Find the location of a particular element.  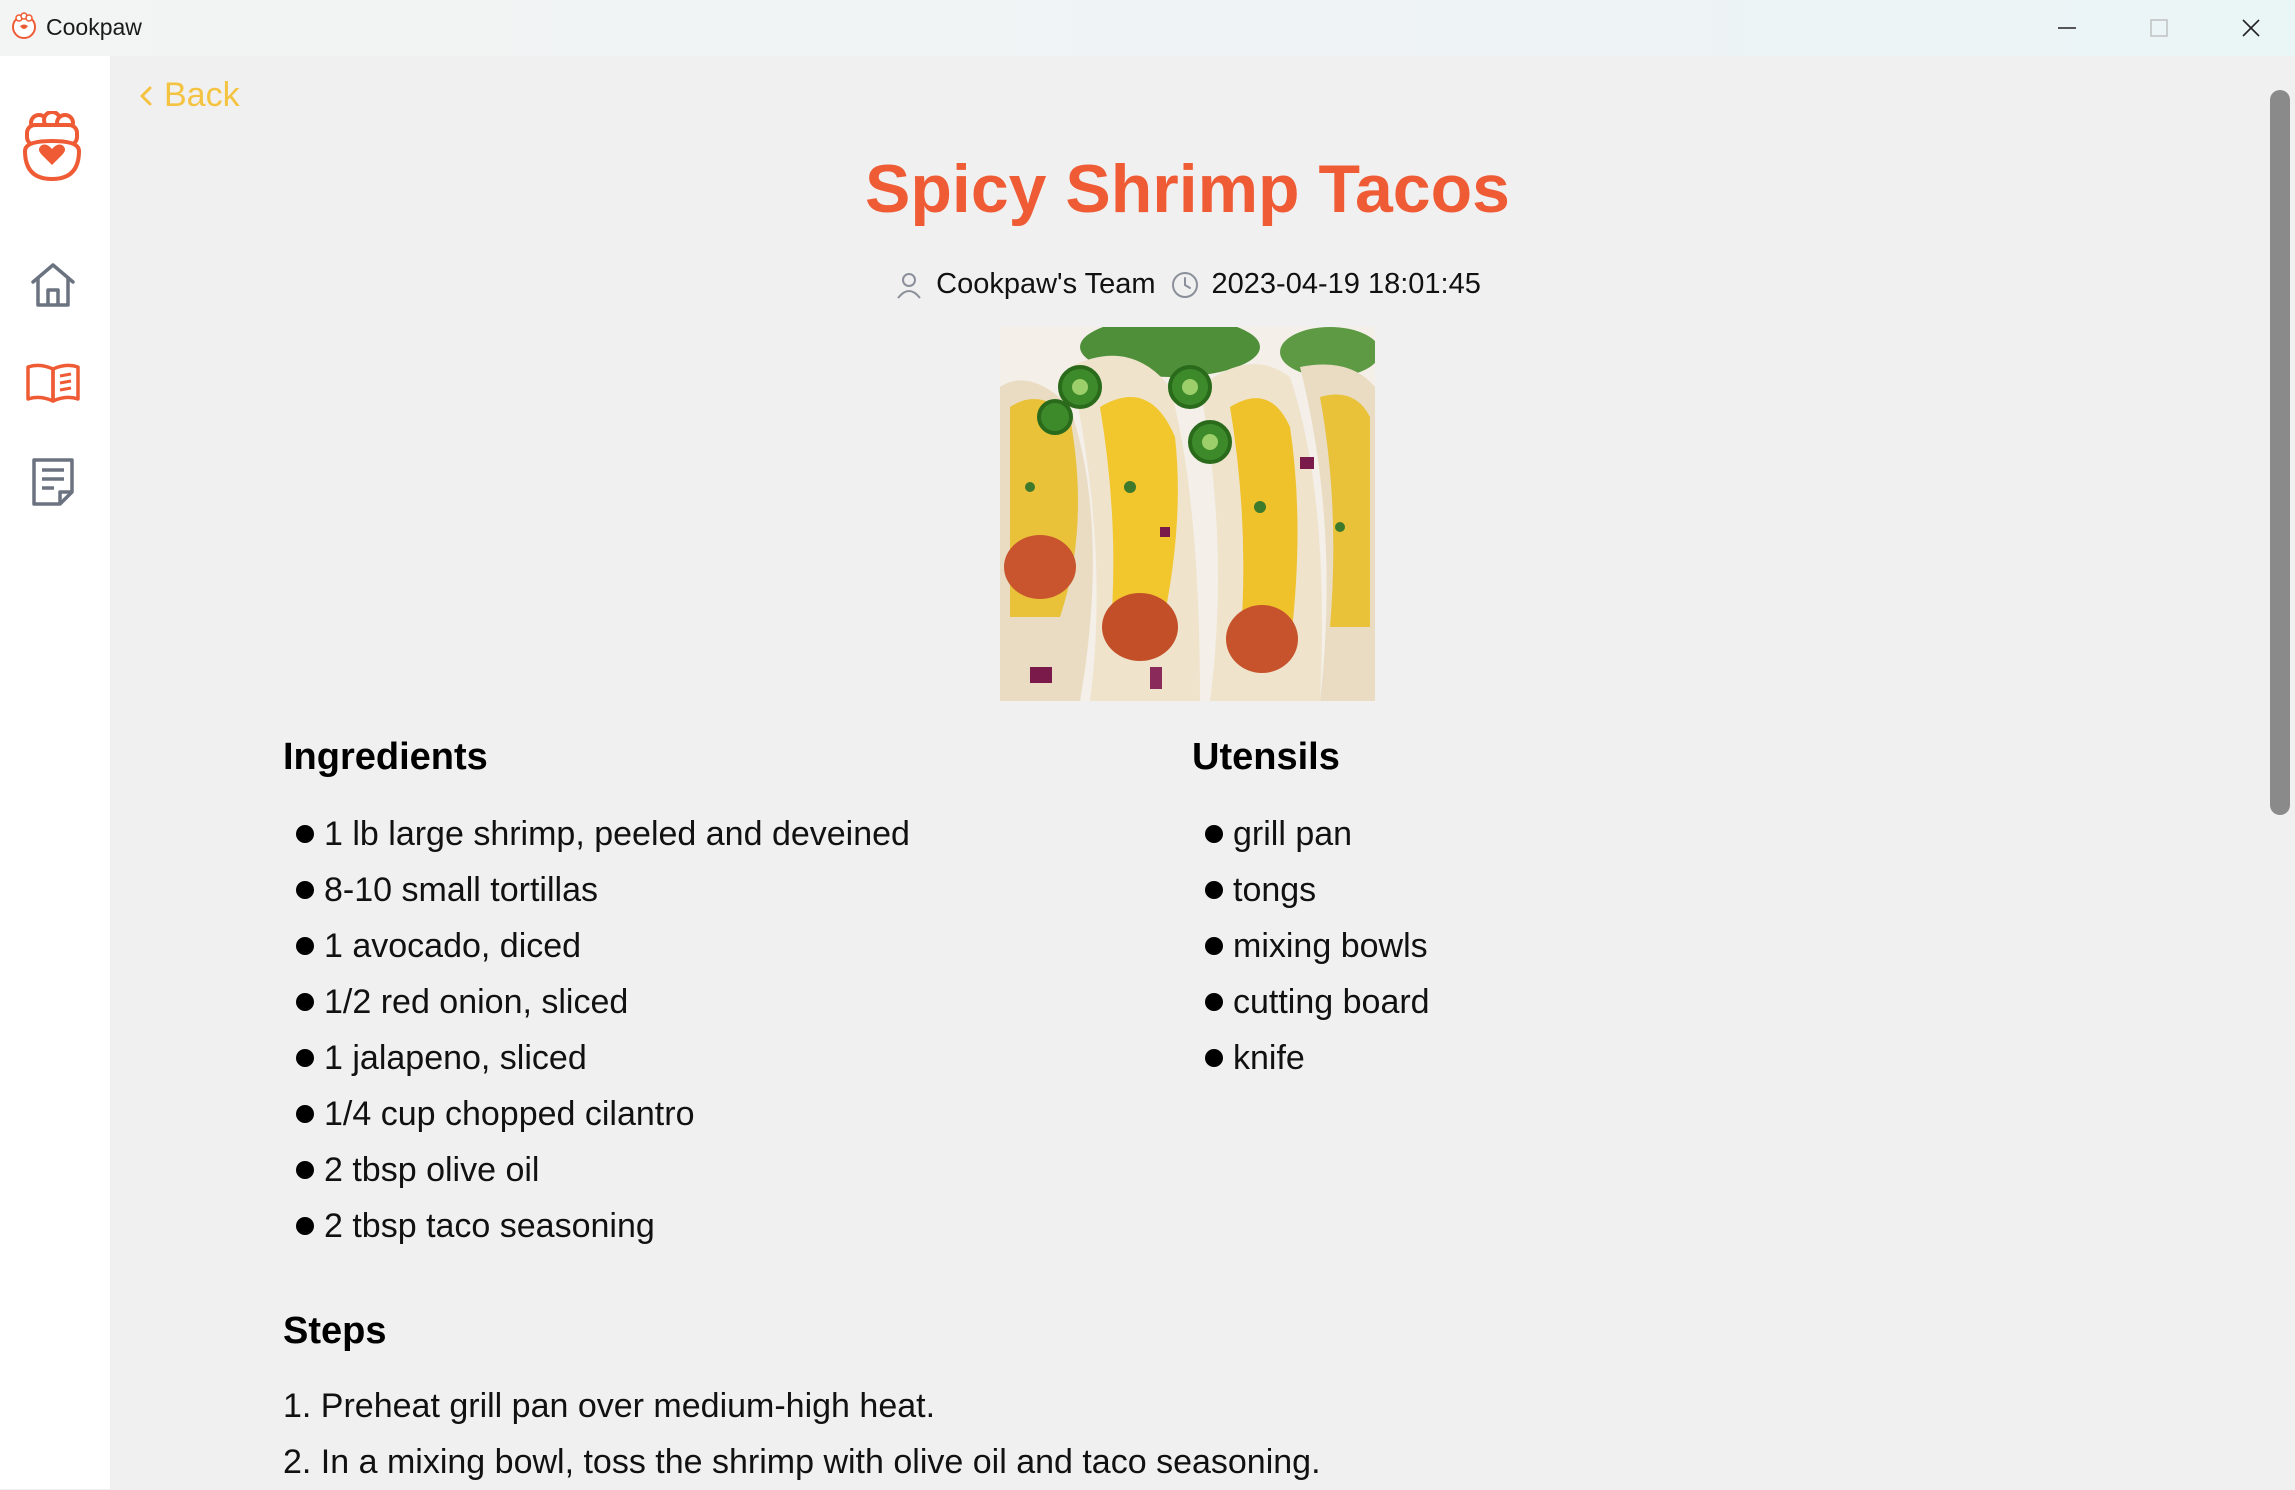

ingredient-item-text: 8-10 small tortillas is located at coordinates (461, 889).